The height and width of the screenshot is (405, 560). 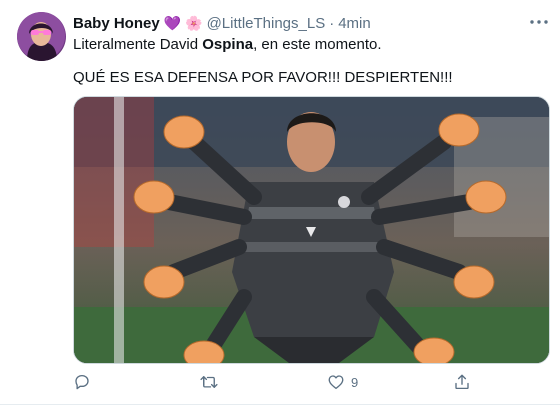 What do you see at coordinates (355, 382) in the screenshot?
I see `like-count: 9` at bounding box center [355, 382].